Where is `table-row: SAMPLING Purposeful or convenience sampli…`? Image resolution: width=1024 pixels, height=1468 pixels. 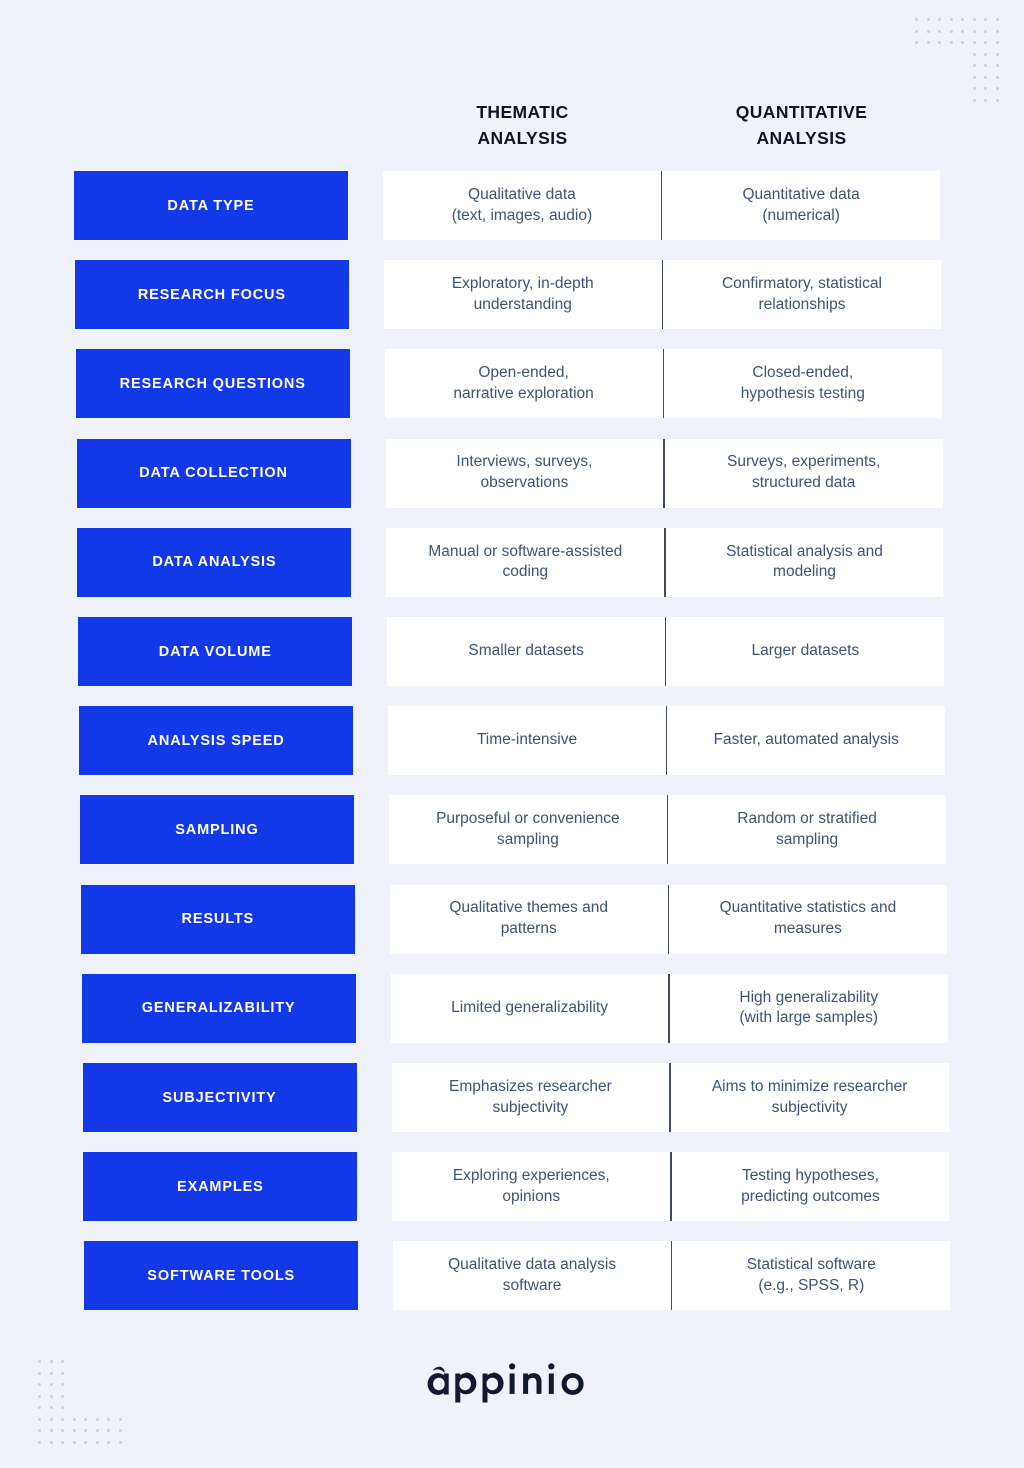 table-row: SAMPLING Purposeful or convenience sampli… is located at coordinates (512, 830).